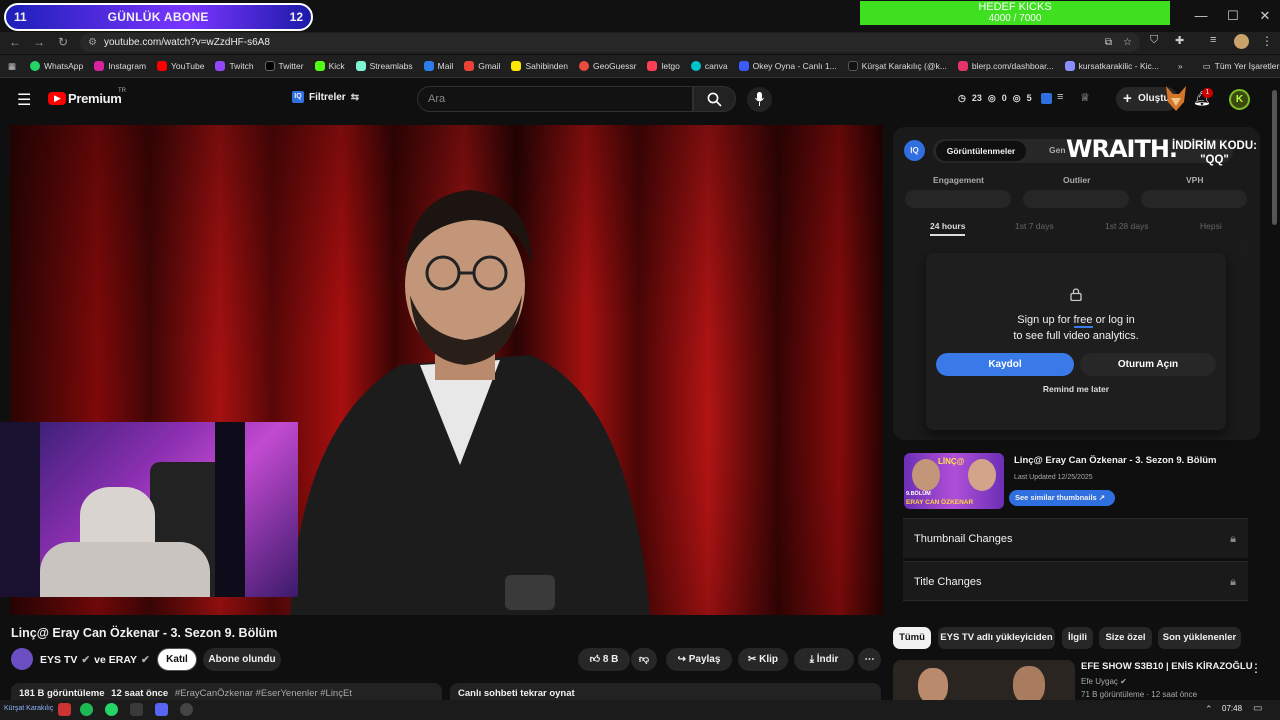 This screenshot has height=720, width=1280. Describe the element at coordinates (714, 99) in the screenshot. I see `search-button` at that location.